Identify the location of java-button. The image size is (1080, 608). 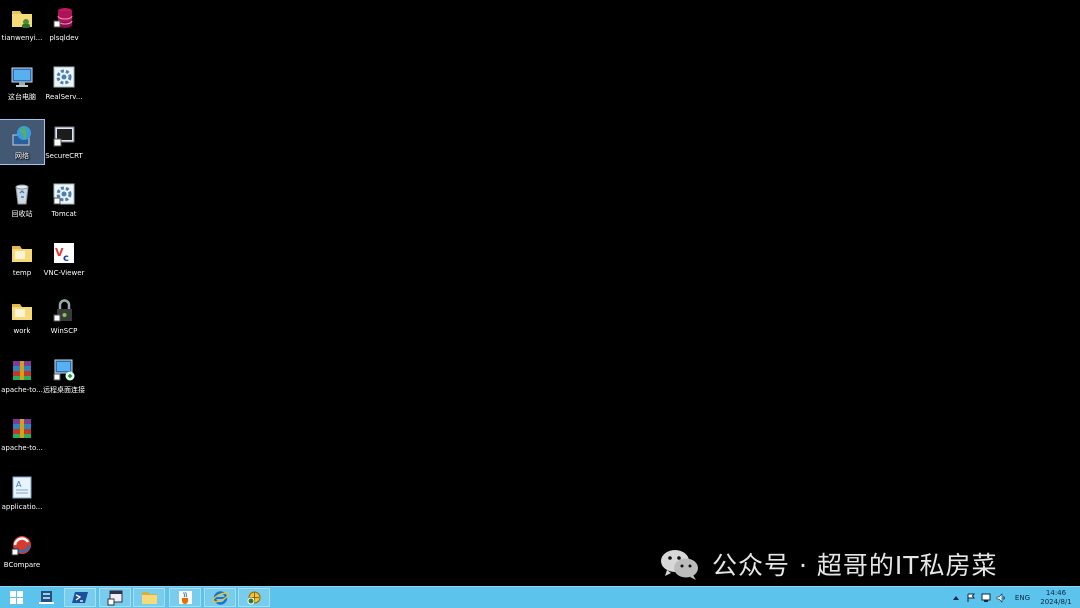
(185, 597).